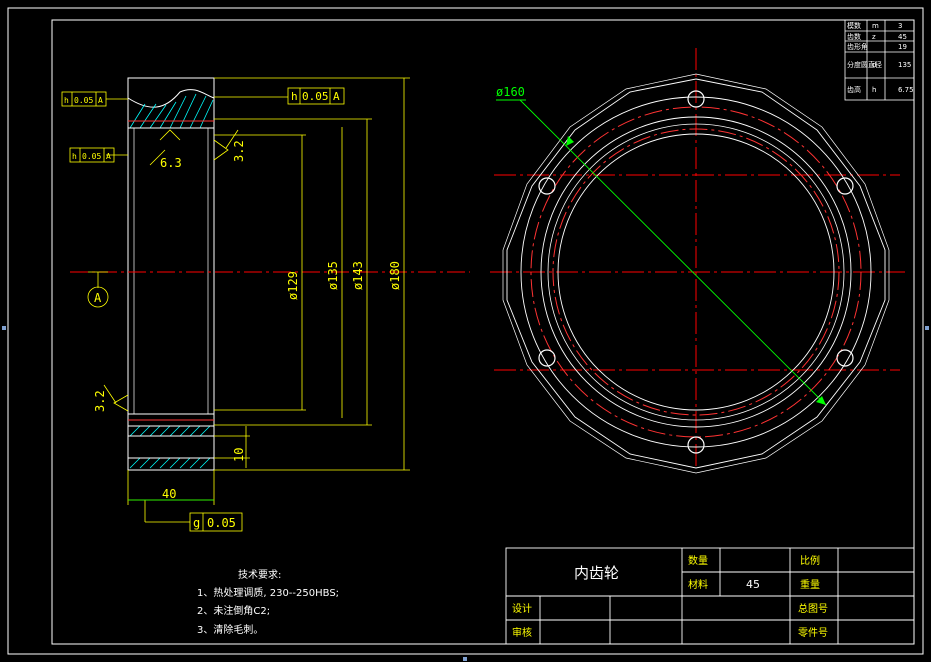 This screenshot has width=931, height=662. Describe the element at coordinates (902, 37) in the screenshot. I see `param-value: 45` at that location.